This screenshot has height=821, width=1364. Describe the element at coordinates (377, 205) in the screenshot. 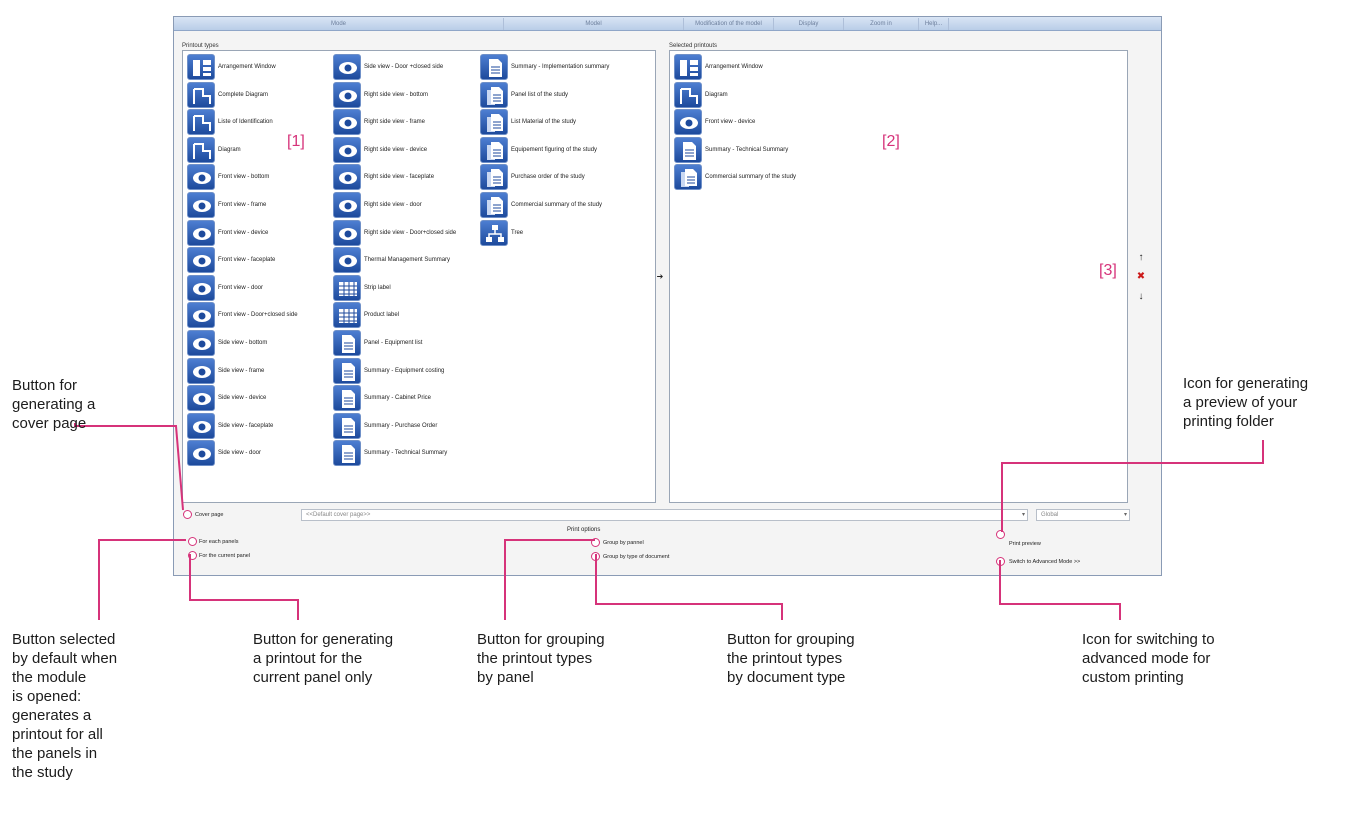

I see `printout-type-item: Right side view - door` at that location.